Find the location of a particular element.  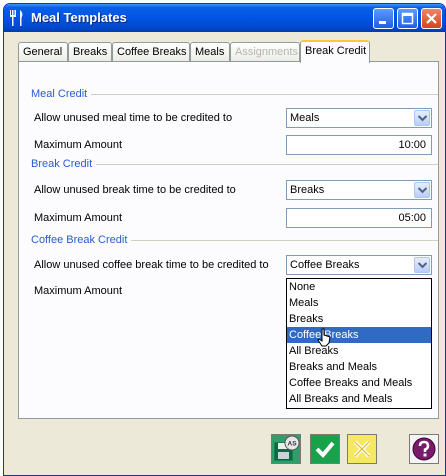

meal-templates-icon is located at coordinates (16, 18).